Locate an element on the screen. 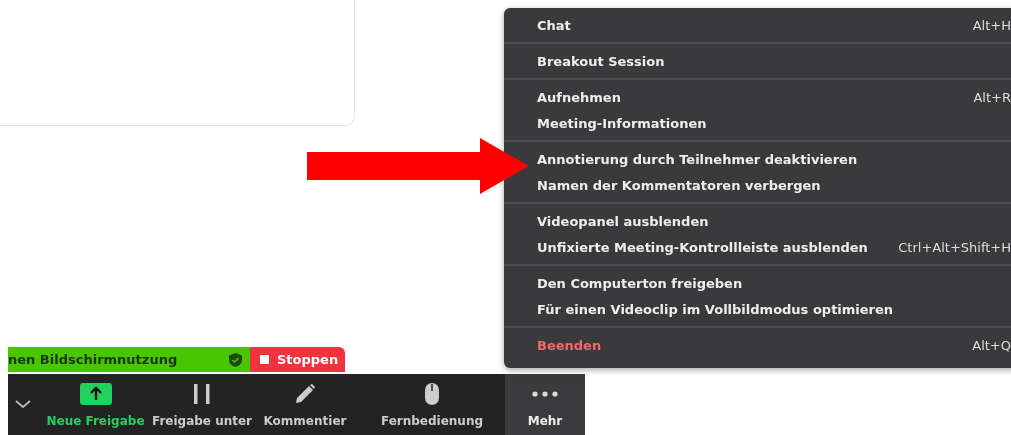 The height and width of the screenshot is (435, 1011). shortcut-text: Alt+Q is located at coordinates (991, 345).